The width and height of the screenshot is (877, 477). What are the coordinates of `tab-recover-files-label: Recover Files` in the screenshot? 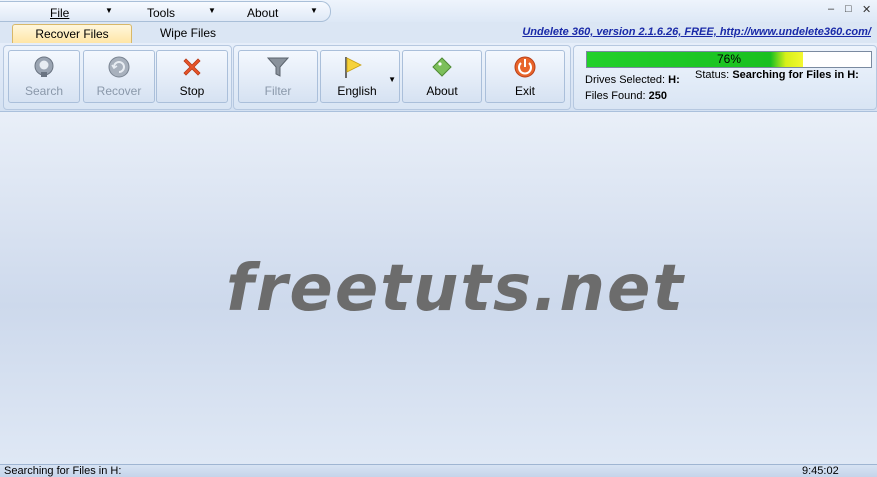 It's located at (72, 34).